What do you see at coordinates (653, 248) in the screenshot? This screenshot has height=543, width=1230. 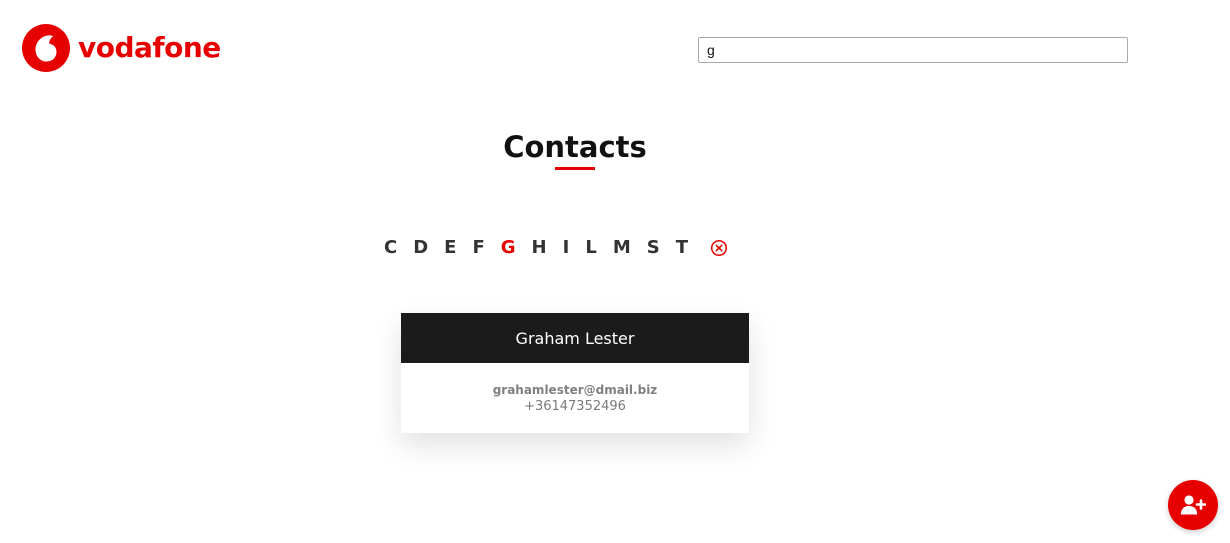 I see `letter-filter-s: S` at bounding box center [653, 248].